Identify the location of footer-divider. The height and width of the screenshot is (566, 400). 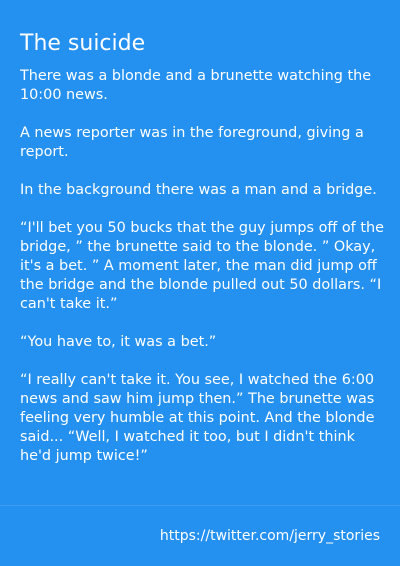
(200, 505).